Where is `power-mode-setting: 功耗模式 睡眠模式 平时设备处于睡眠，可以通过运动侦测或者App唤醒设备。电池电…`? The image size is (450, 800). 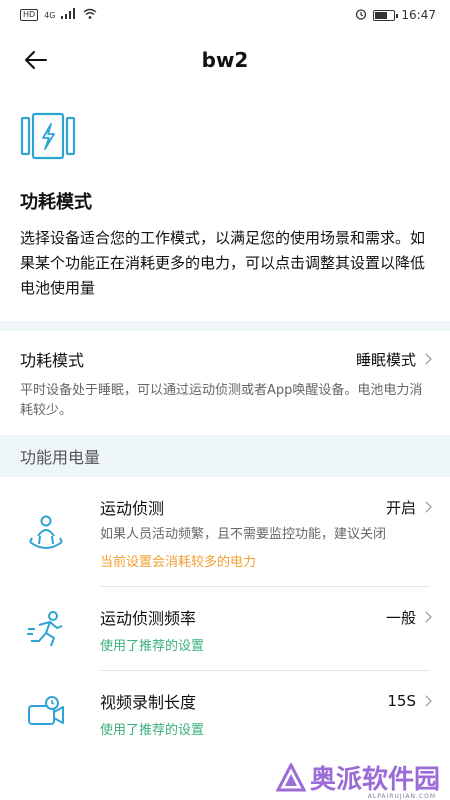
power-mode-setting: 功耗模式 睡眠模式 平时设备处于睡眠，可以通过运动侦测或者App唤醒设备。电池电… is located at coordinates (225, 383).